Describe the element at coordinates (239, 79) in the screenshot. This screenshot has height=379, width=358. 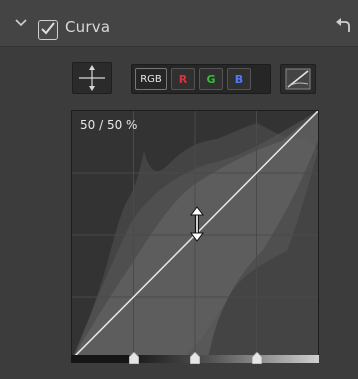
I see `channel-blue-button: B` at that location.